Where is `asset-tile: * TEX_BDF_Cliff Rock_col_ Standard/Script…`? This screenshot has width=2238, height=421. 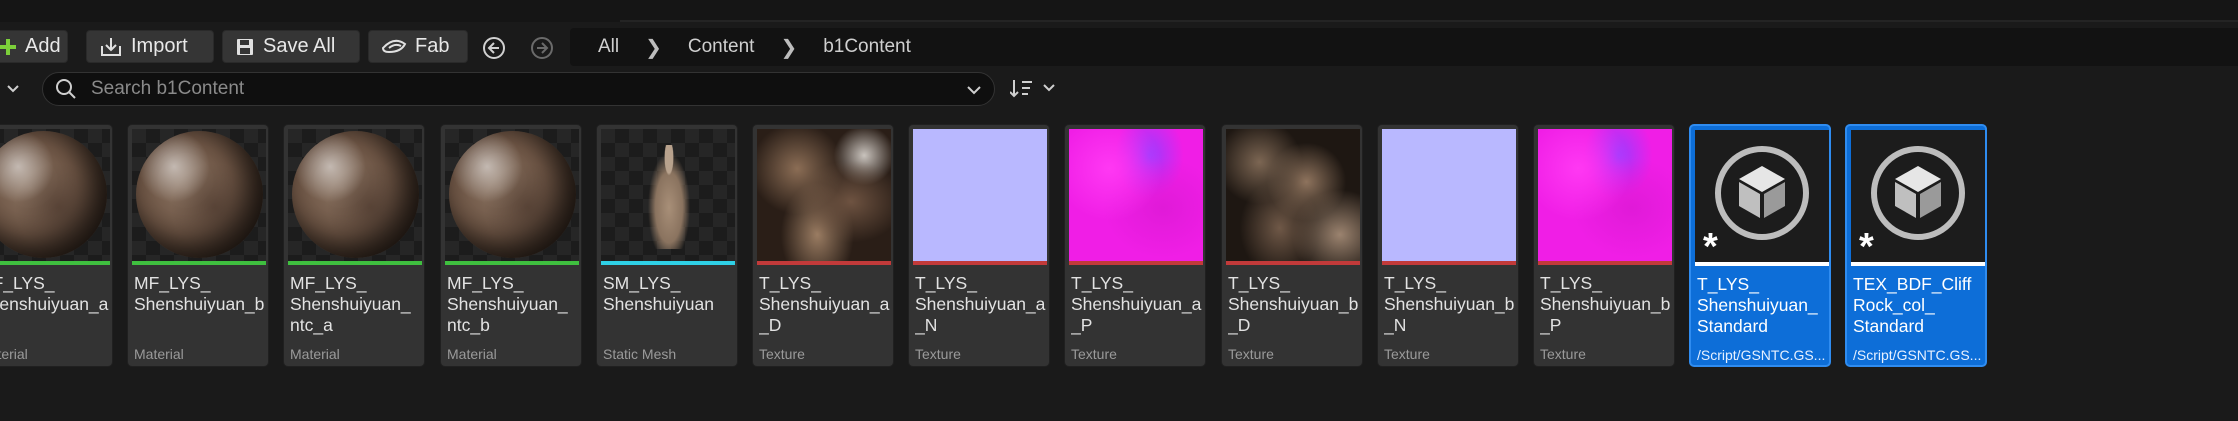
asset-tile: * TEX_BDF_Cliff Rock_col_ Standard/Script… is located at coordinates (1916, 245).